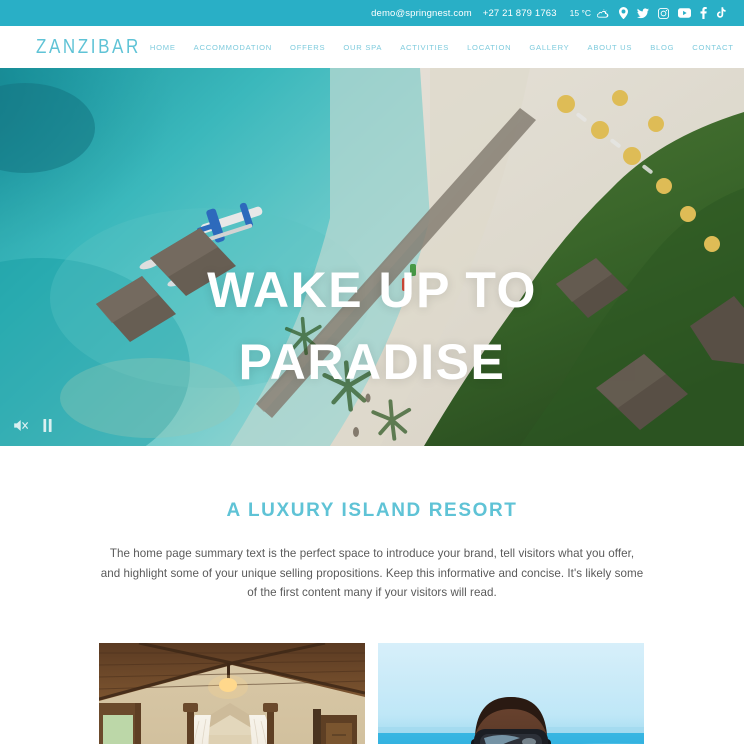 The image size is (744, 744). What do you see at coordinates (712, 47) in the screenshot?
I see `nav-item-contact: CONTACT` at bounding box center [712, 47].